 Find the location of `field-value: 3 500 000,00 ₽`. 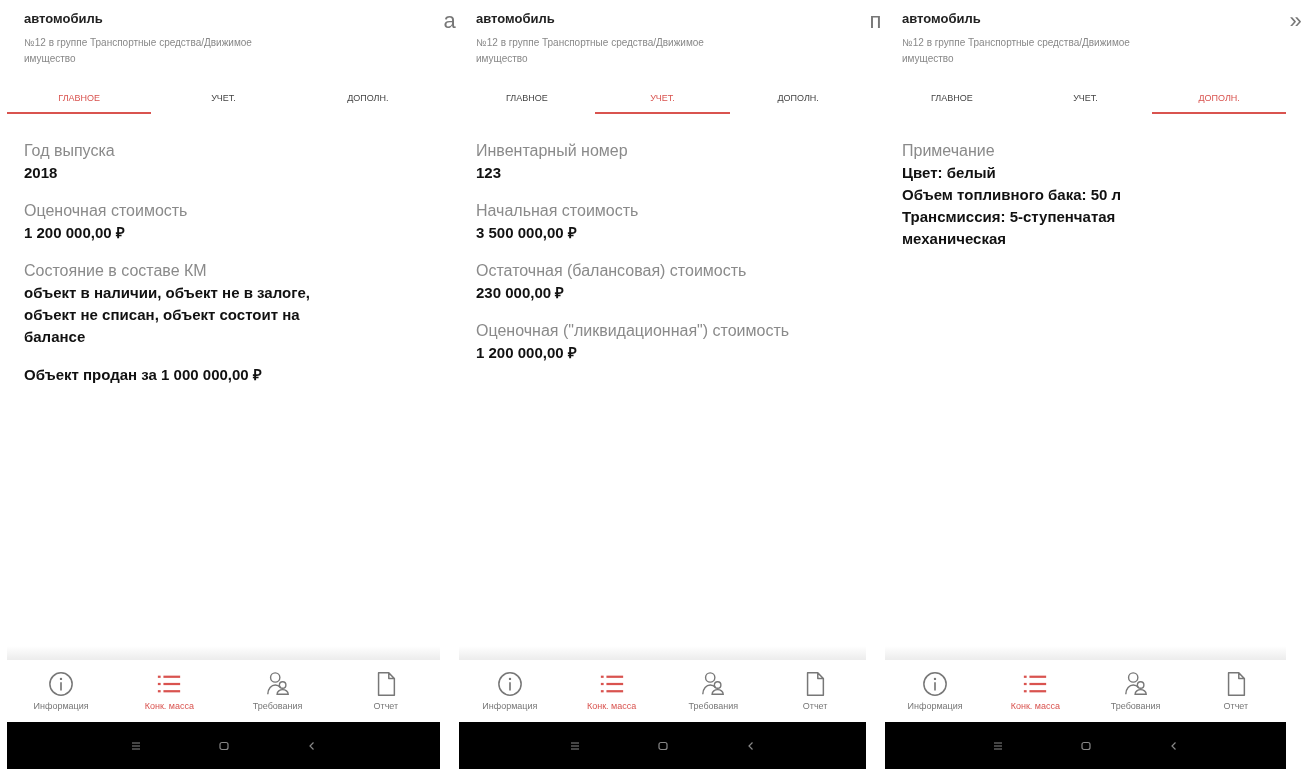

field-value: 3 500 000,00 ₽ is located at coordinates (527, 233).